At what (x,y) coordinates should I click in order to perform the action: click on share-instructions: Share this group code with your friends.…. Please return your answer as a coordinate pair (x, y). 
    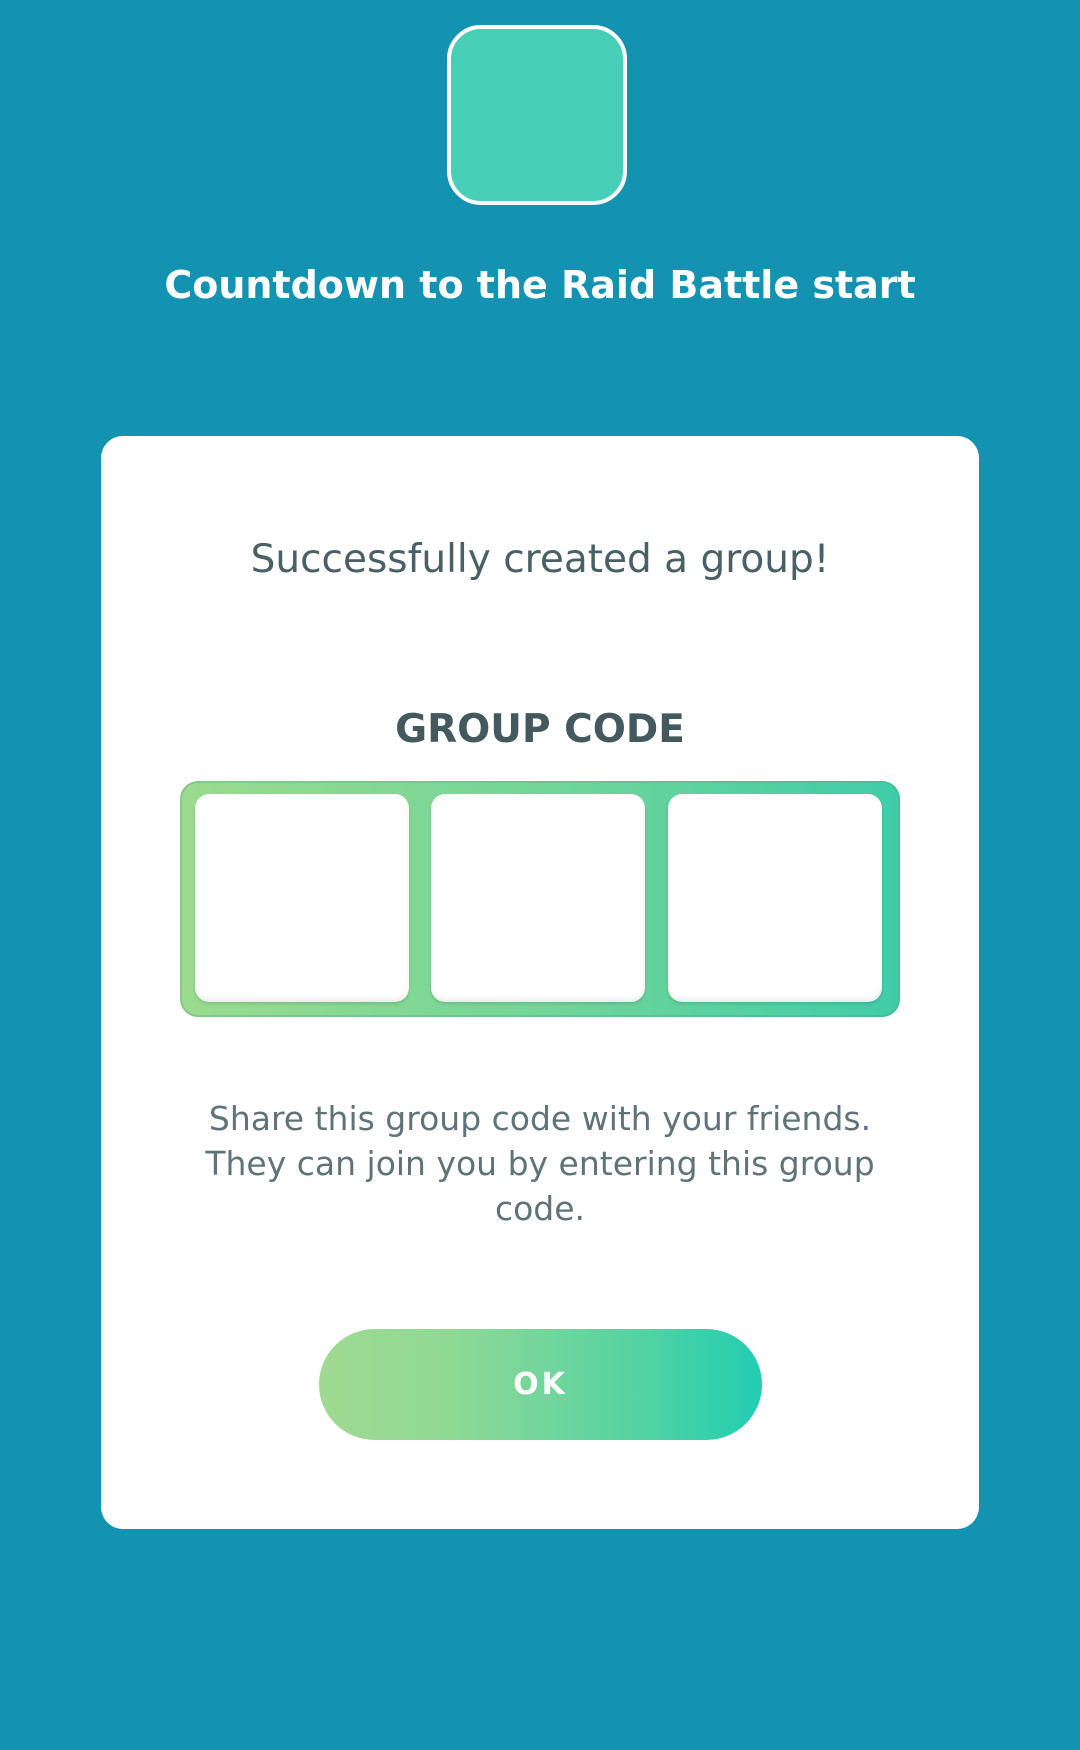
    Looking at the image, I should click on (540, 1163).